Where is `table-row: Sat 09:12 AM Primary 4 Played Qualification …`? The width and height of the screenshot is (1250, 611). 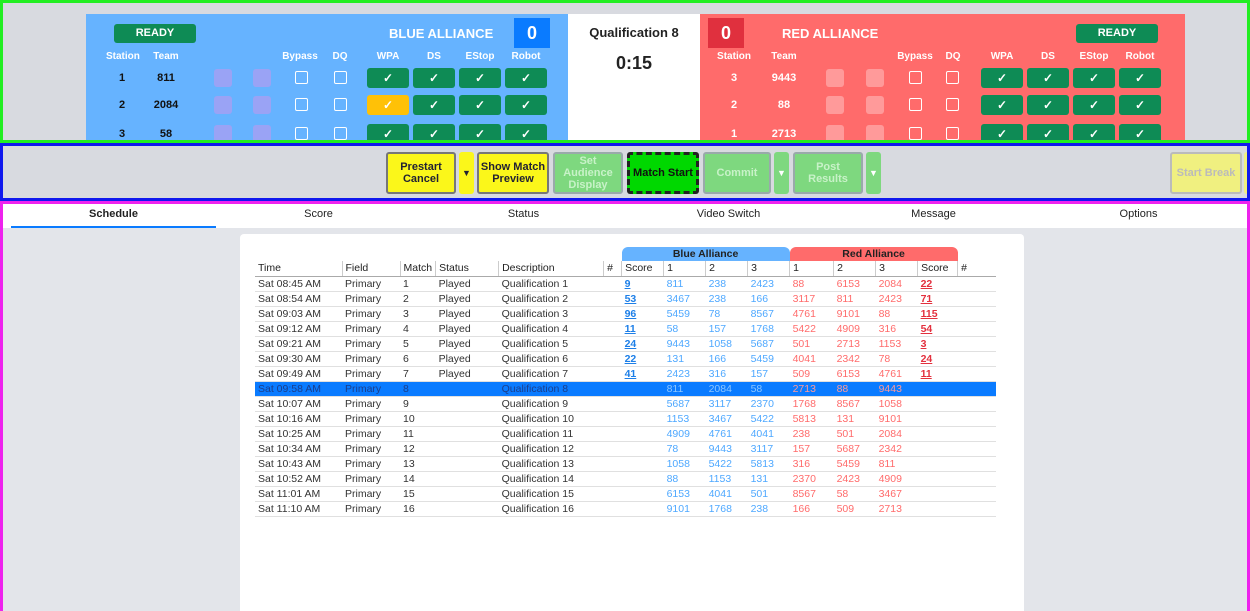 table-row: Sat 09:12 AM Primary 4 Played Qualification … is located at coordinates (625, 329).